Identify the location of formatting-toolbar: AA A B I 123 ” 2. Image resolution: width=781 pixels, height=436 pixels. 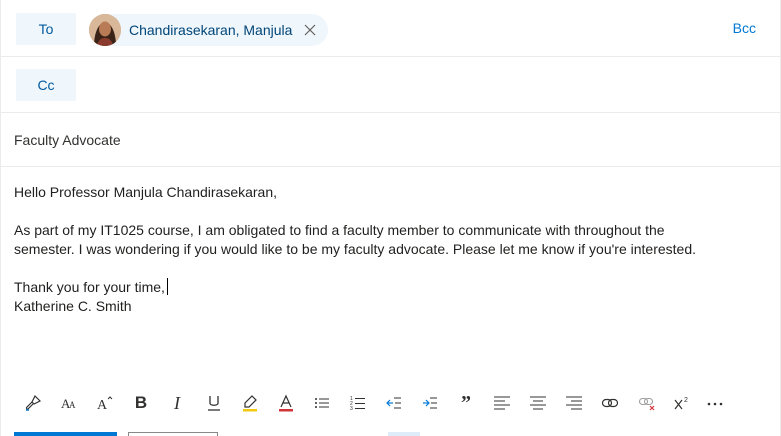
(373, 403).